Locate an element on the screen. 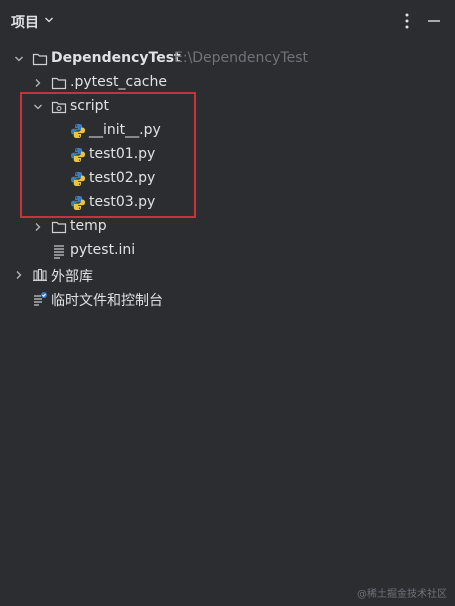 The height and width of the screenshot is (606, 455). more-options-icon is located at coordinates (407, 21).